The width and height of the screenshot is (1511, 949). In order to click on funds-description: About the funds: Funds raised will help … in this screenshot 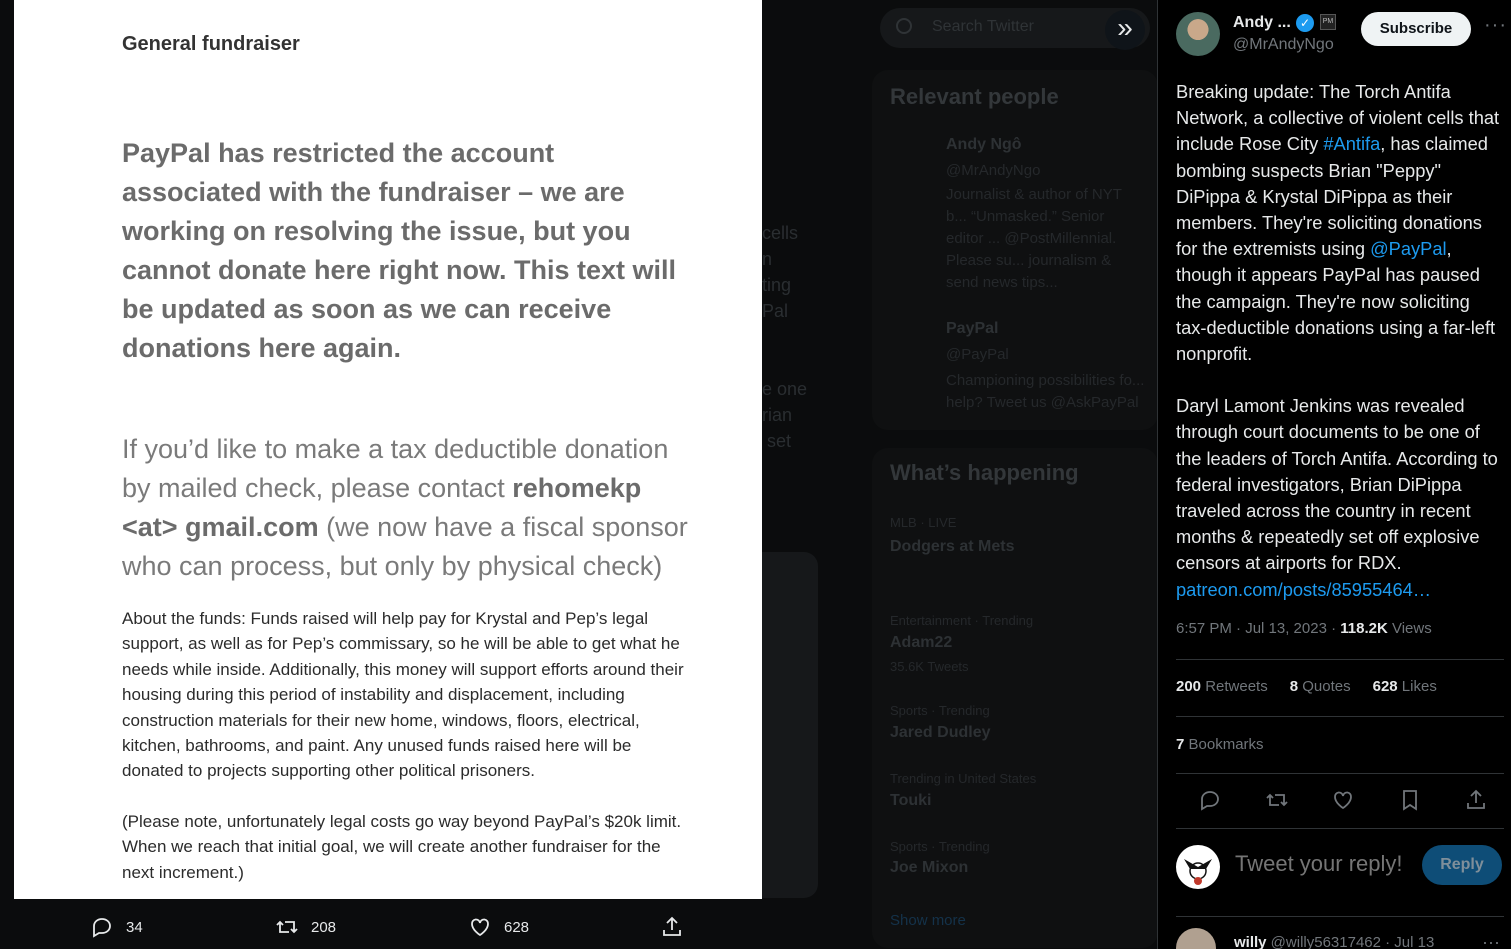, I will do `click(403, 695)`.